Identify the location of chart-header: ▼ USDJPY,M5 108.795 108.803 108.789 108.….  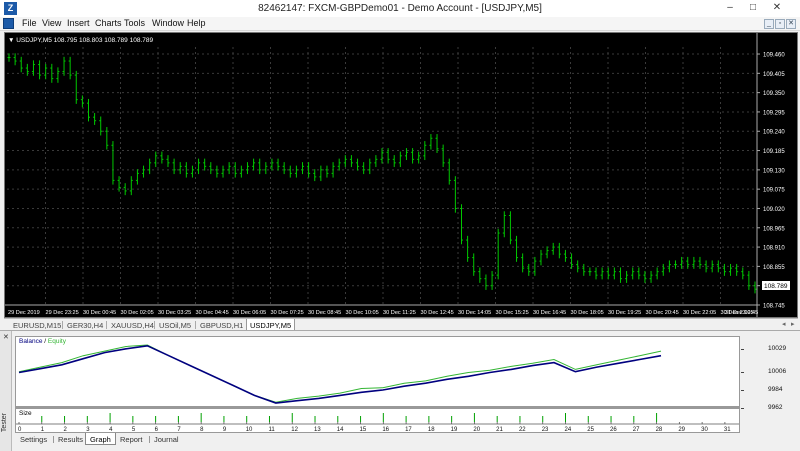
(80, 40).